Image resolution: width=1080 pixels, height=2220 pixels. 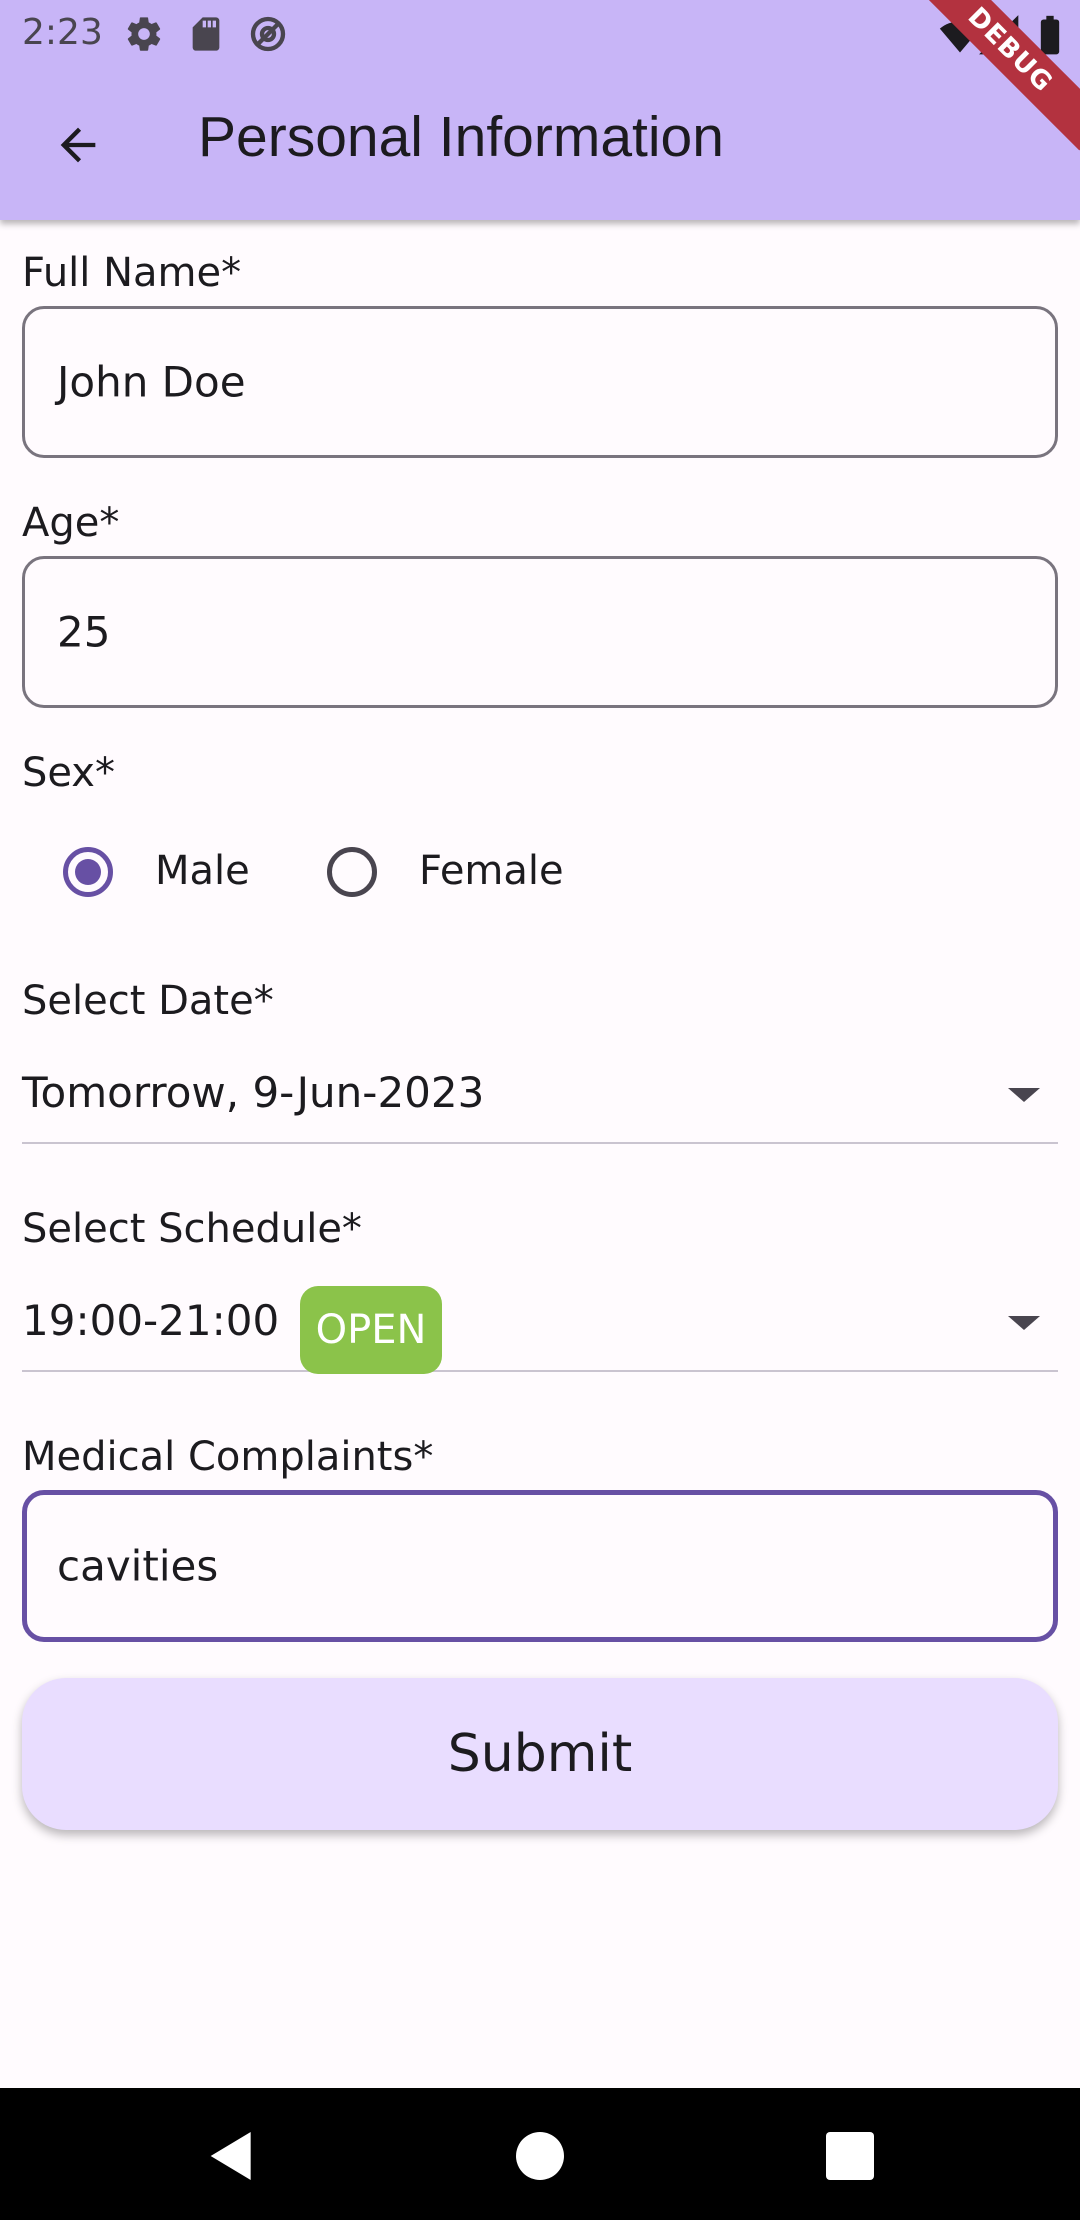 I want to click on settings-icon, so click(x=144, y=34).